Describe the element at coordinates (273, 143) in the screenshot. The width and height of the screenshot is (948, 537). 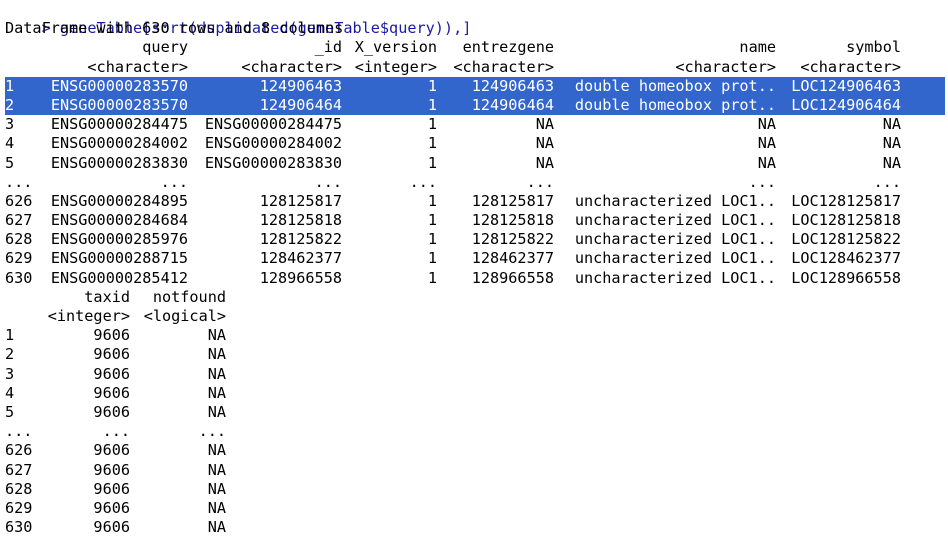
I see `table-cell: ENSG00000284002` at that location.